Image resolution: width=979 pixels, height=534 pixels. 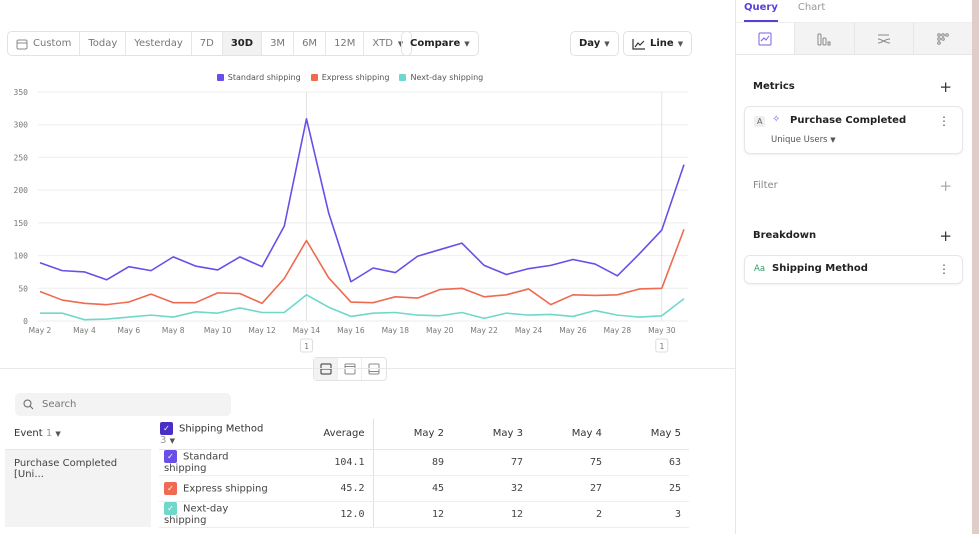 I want to click on chevron-down-icon: ▼, so click(x=58, y=434).